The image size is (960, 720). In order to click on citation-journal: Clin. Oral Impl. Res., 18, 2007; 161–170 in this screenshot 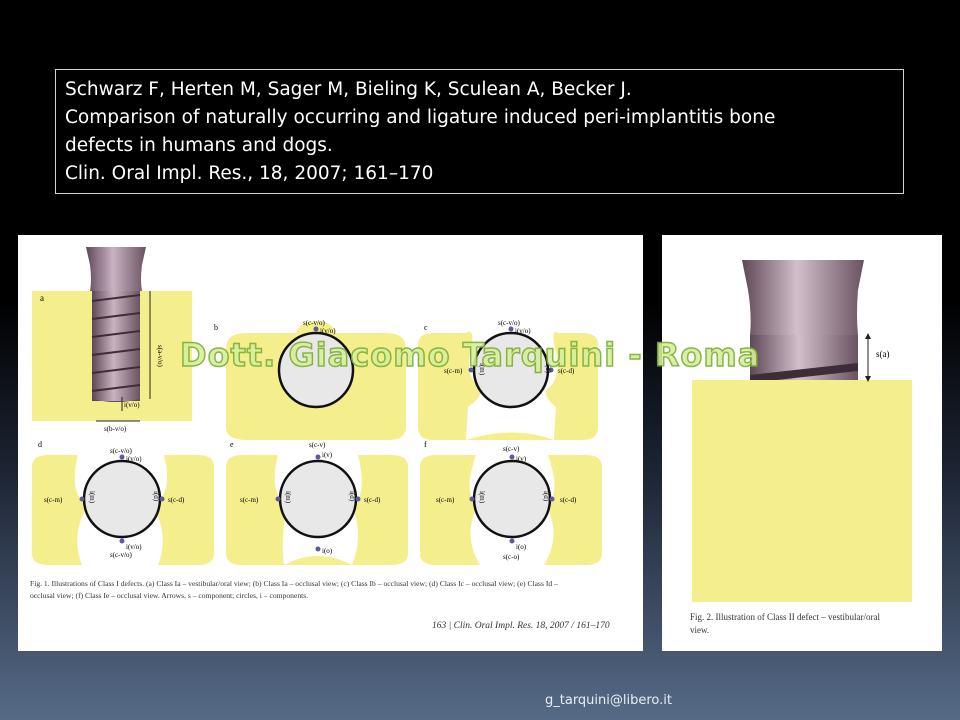, I will do `click(249, 173)`.